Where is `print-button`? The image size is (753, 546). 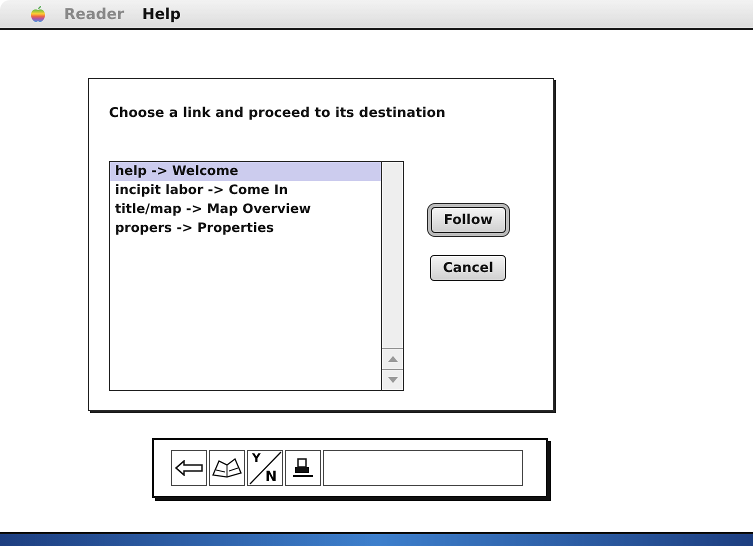 print-button is located at coordinates (303, 468).